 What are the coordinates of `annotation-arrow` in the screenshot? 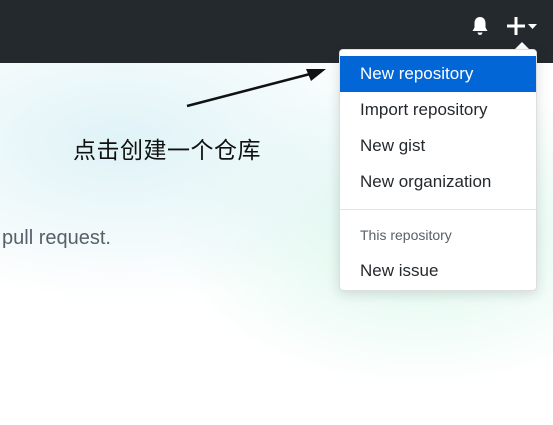 It's located at (256, 88).